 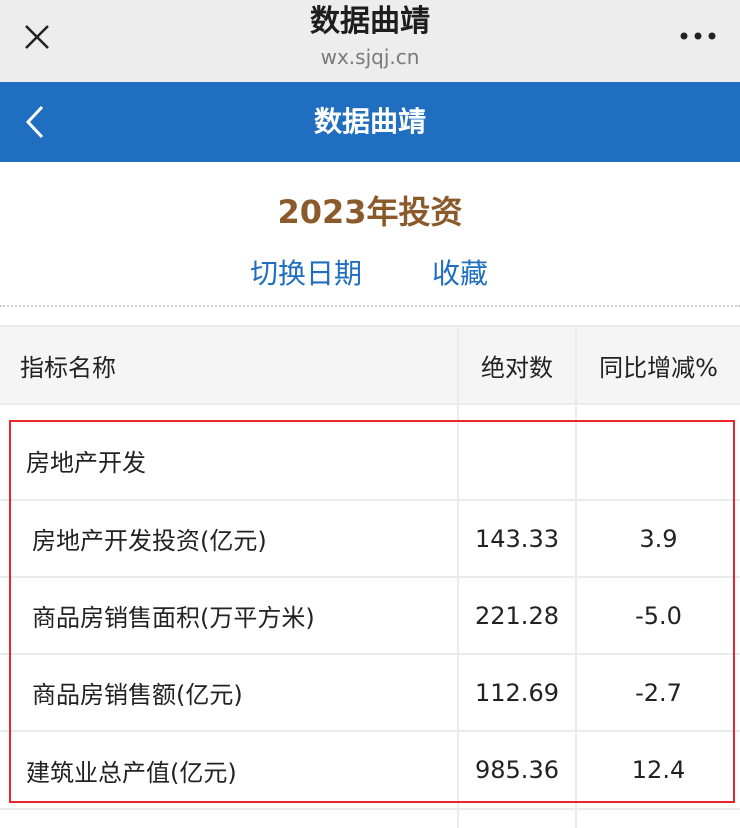 I want to click on row-name: 房地产开发投资(亿元), so click(x=228, y=538).